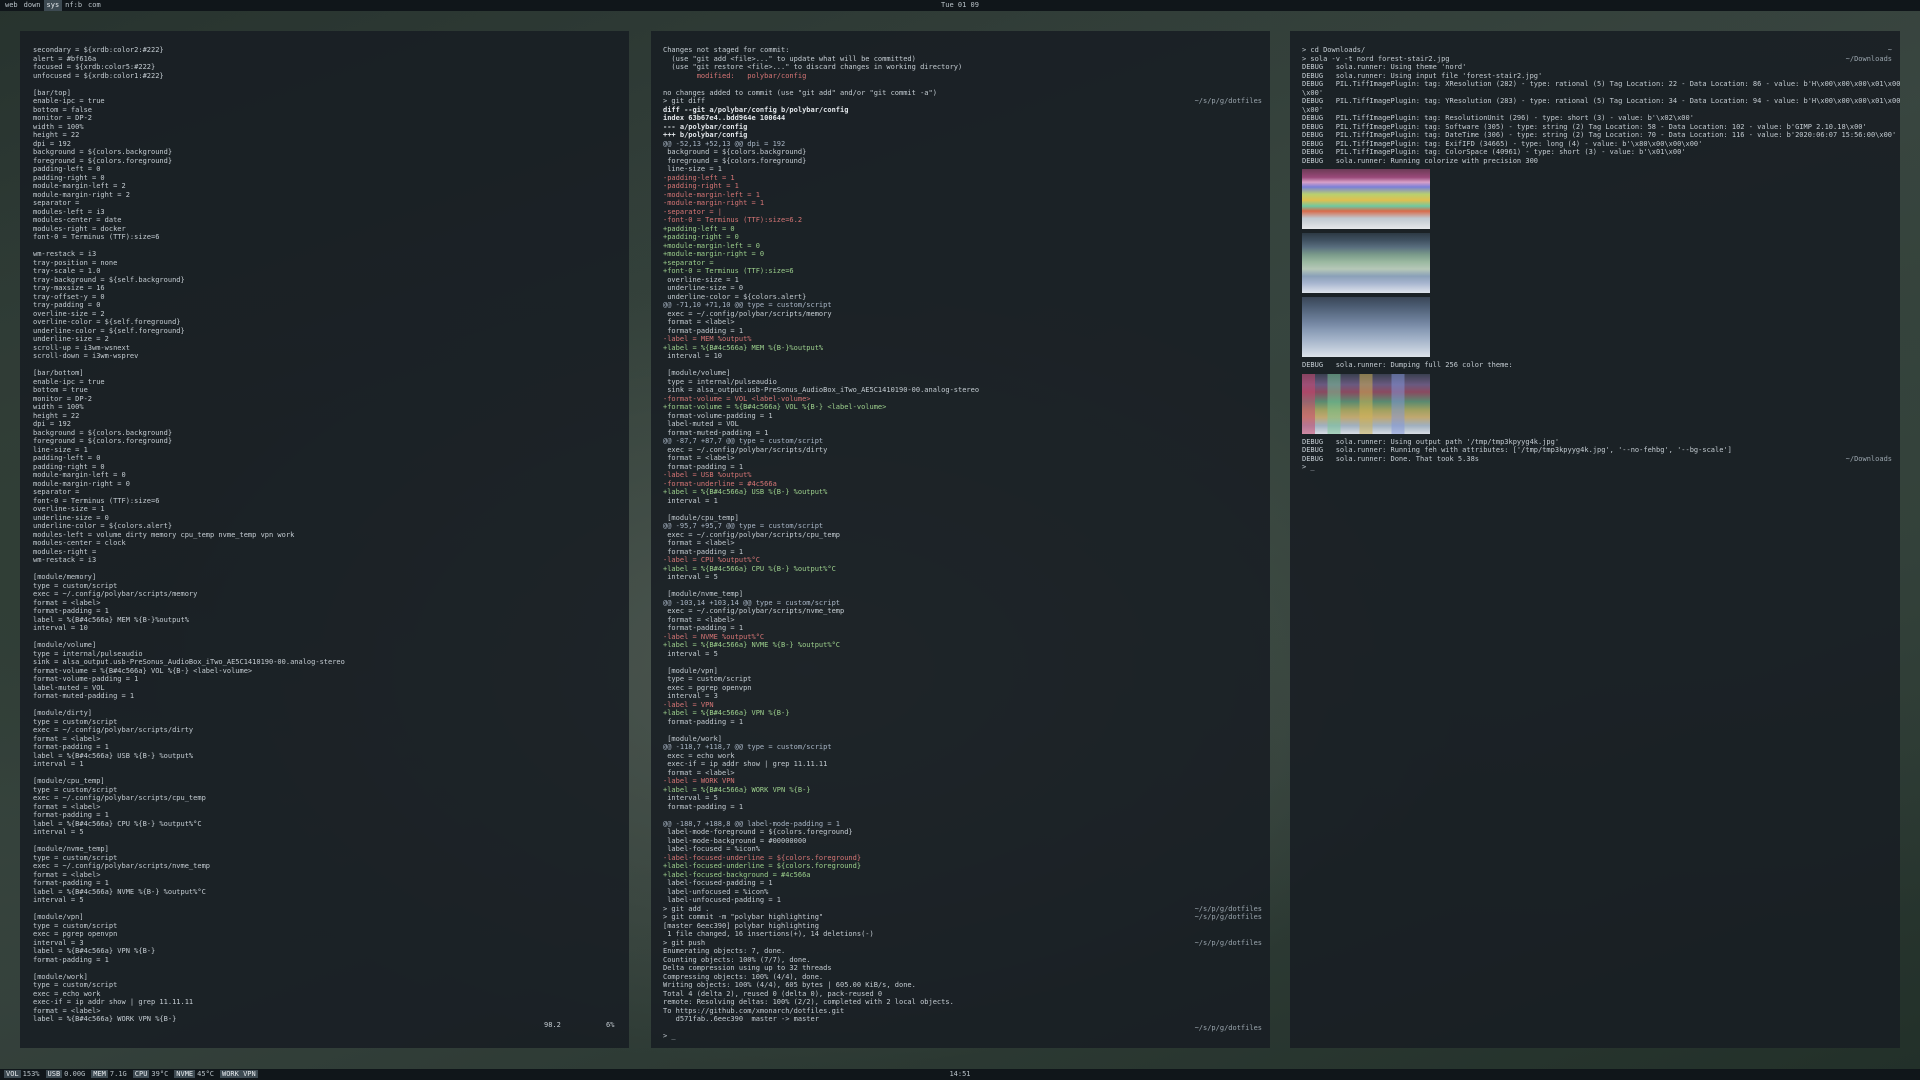  What do you see at coordinates (113, 1002) in the screenshot?
I see `config-line: exec-if = ip addr show | grep 11.11.11` at bounding box center [113, 1002].